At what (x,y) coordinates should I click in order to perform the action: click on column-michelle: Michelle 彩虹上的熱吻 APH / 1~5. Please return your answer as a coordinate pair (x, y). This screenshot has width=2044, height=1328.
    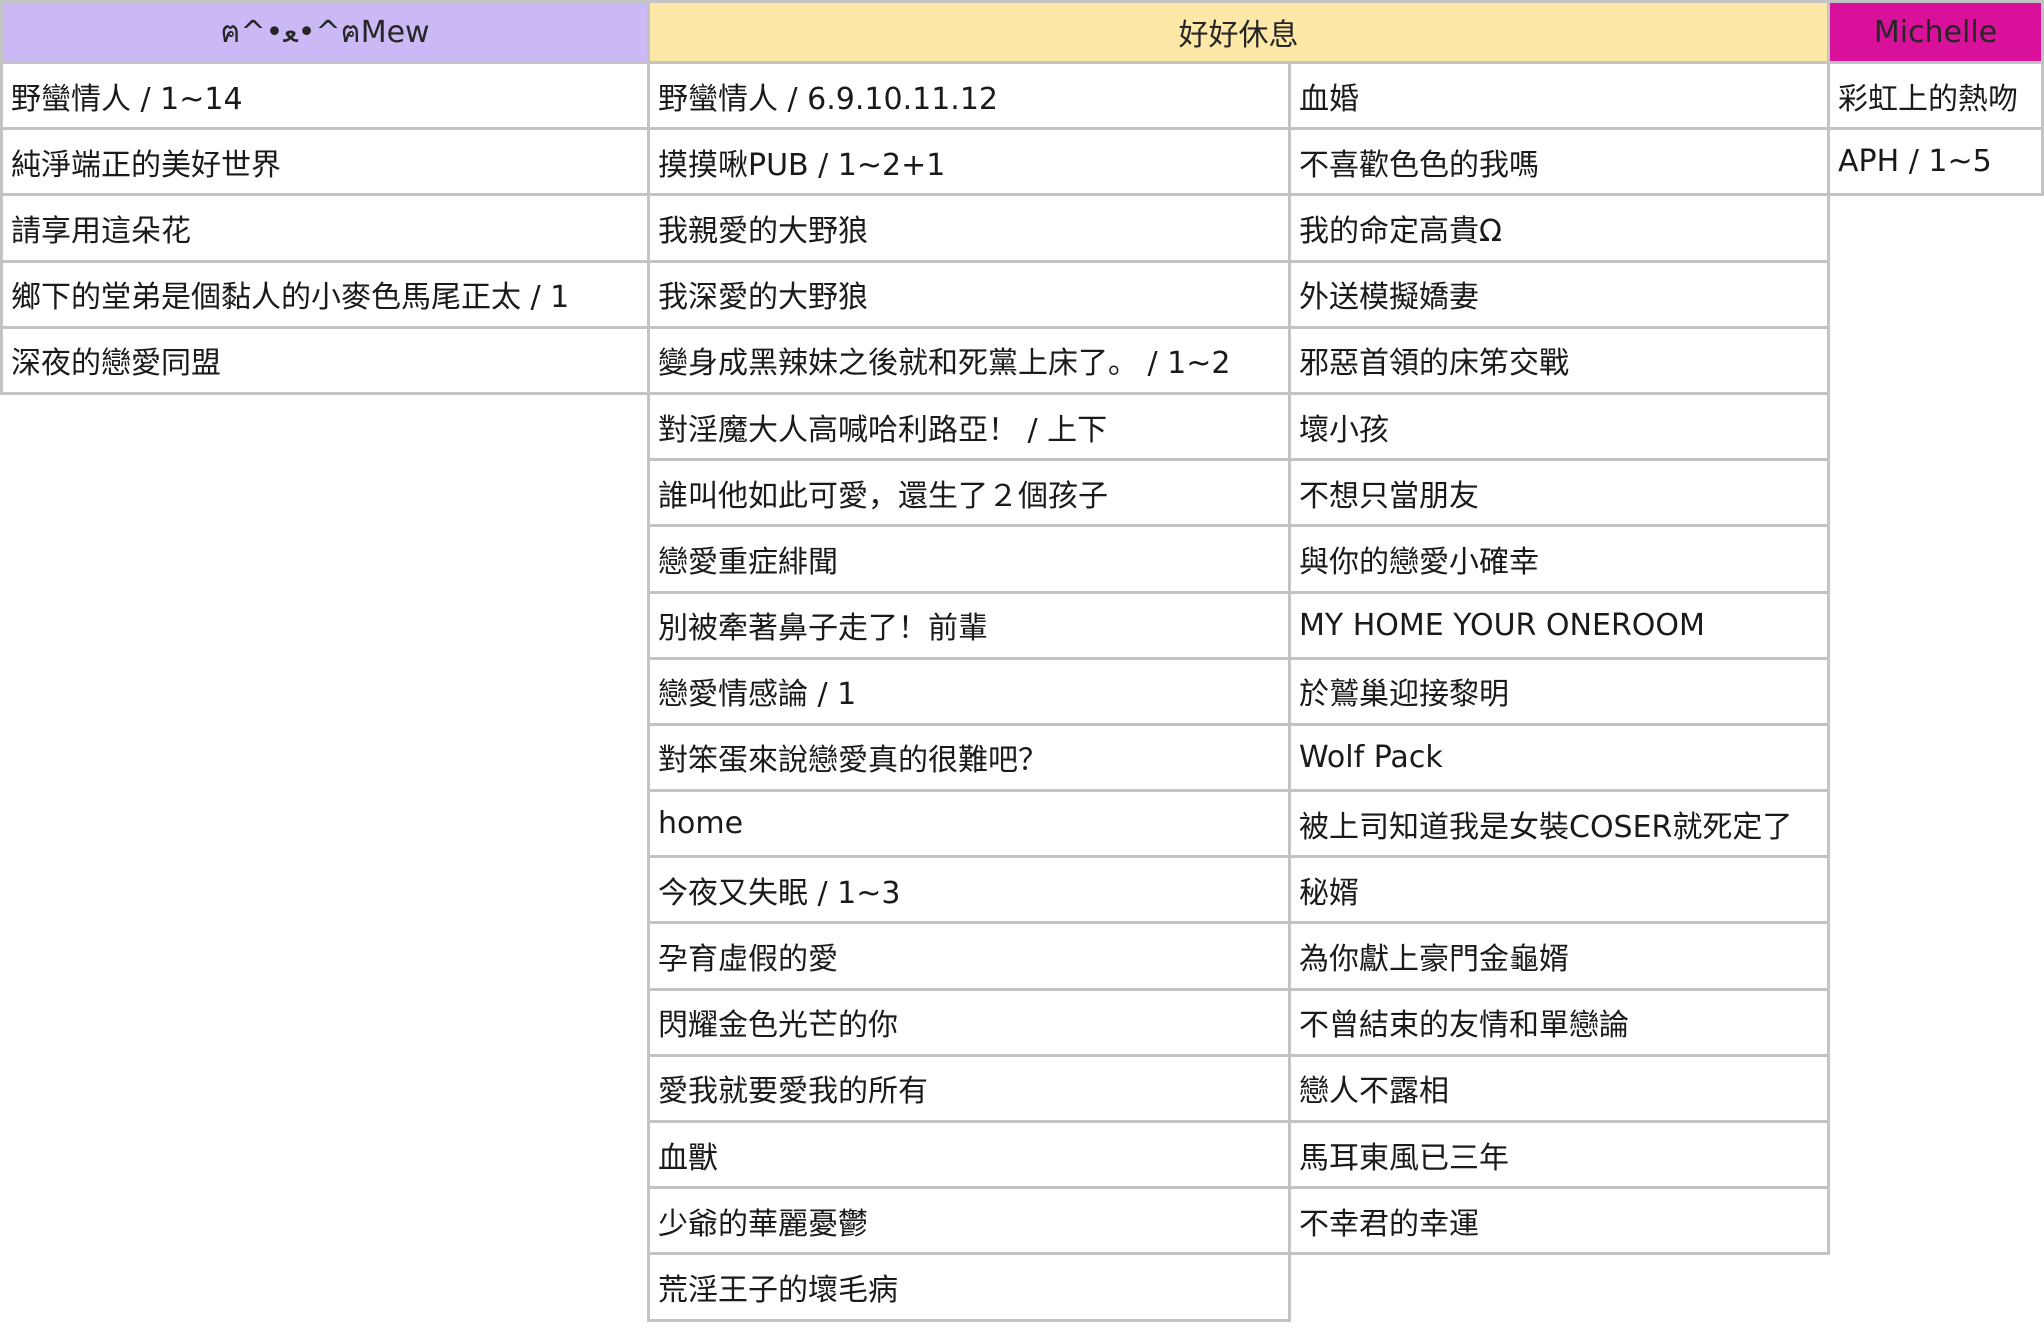
    Looking at the image, I should click on (1935, 98).